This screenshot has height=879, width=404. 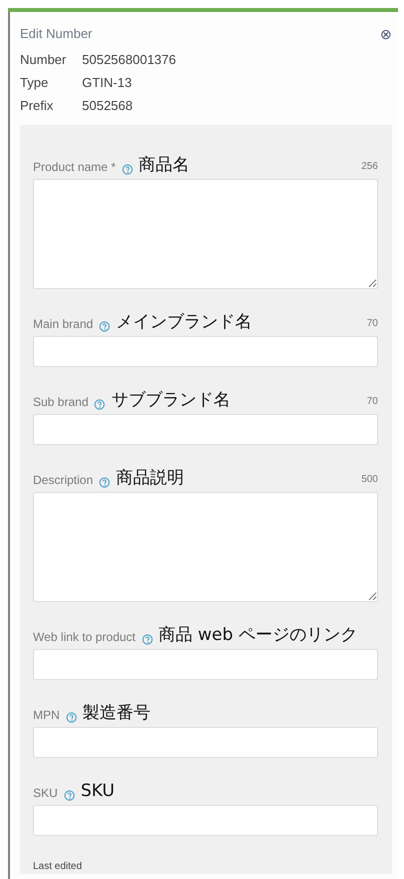 I want to click on panel-title: Edit Number, so click(x=56, y=34).